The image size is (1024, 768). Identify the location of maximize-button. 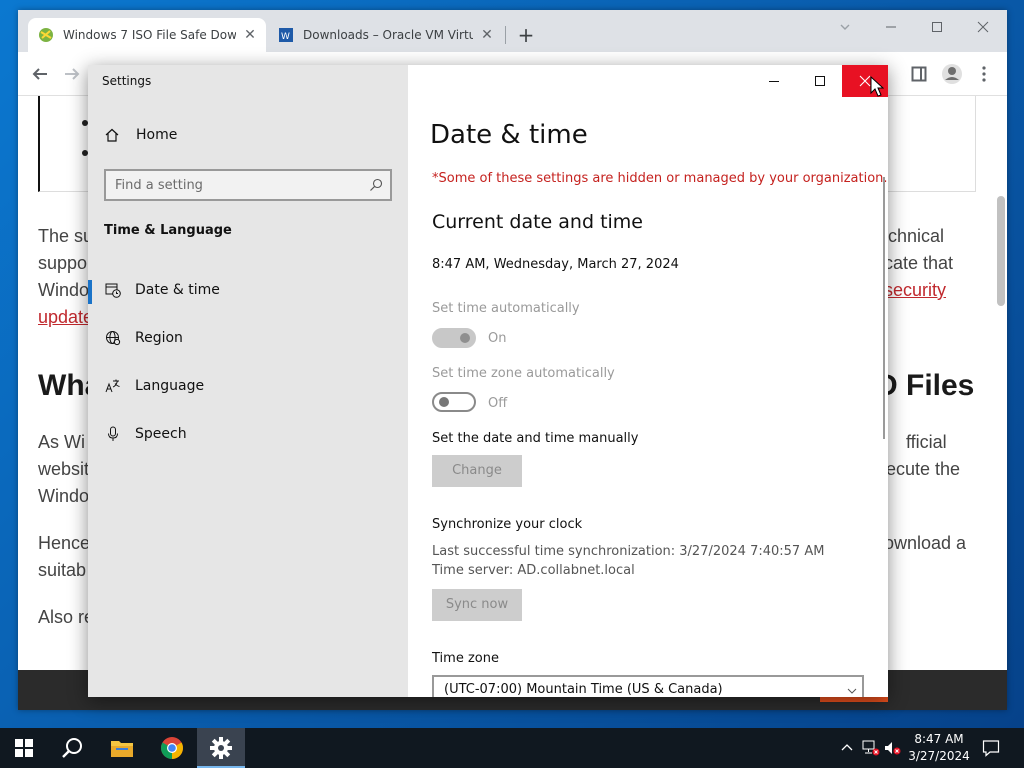
(820, 81).